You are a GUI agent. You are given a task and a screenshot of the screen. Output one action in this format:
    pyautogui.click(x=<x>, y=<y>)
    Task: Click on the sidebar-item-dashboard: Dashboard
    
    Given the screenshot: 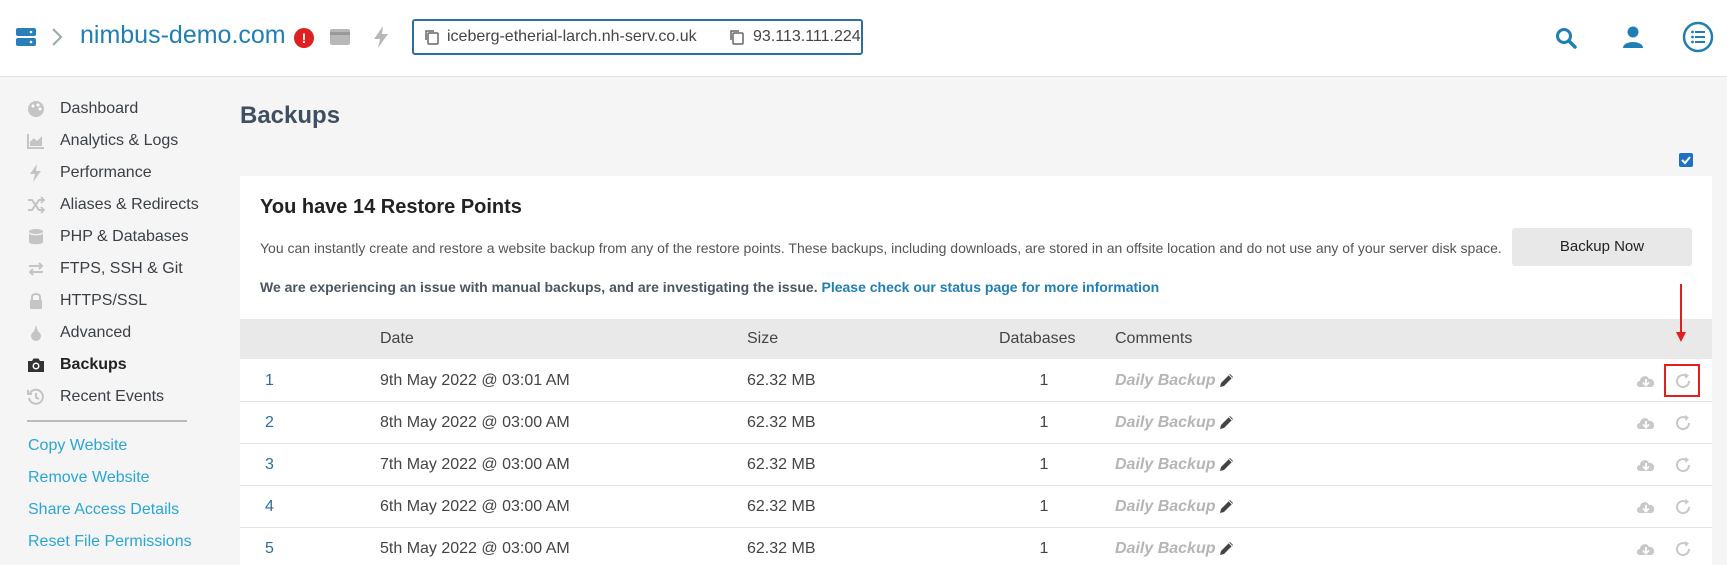 What is the action you would take?
    pyautogui.click(x=82, y=109)
    